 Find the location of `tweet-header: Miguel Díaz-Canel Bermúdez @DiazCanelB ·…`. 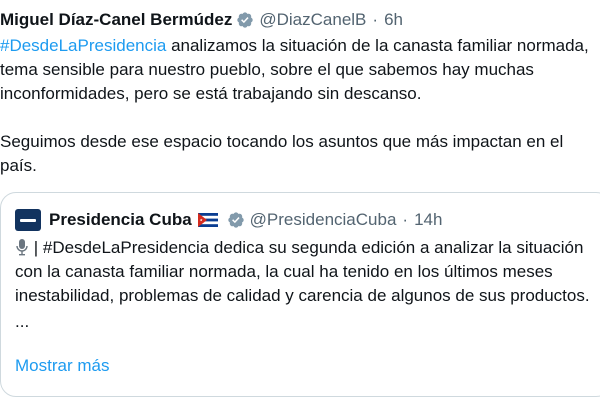

tweet-header: Miguel Díaz-Canel Bermúdez @DiazCanelB ·… is located at coordinates (201, 20).